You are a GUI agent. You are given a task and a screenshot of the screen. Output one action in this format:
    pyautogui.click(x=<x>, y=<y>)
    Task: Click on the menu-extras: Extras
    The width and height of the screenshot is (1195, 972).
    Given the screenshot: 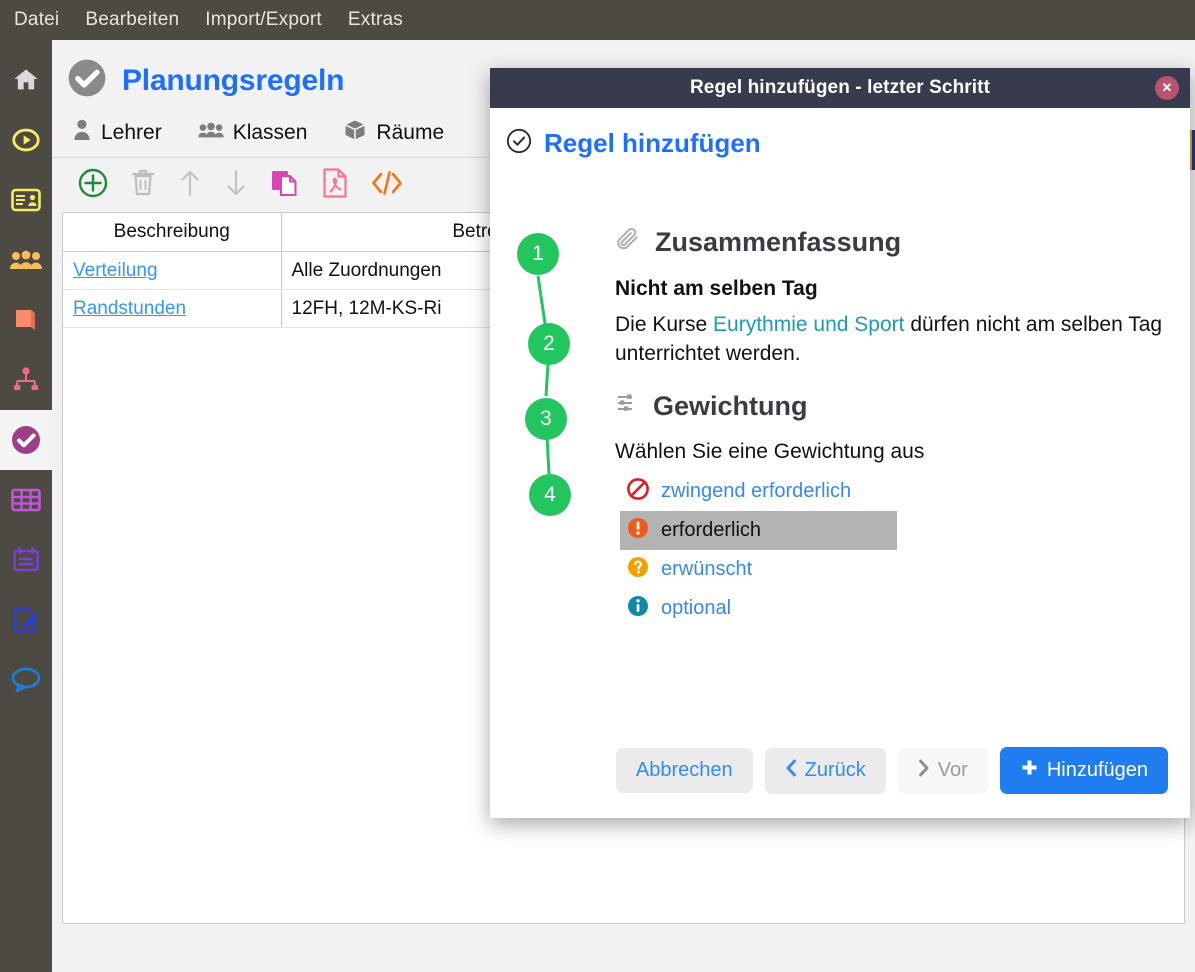 What is the action you would take?
    pyautogui.click(x=375, y=20)
    